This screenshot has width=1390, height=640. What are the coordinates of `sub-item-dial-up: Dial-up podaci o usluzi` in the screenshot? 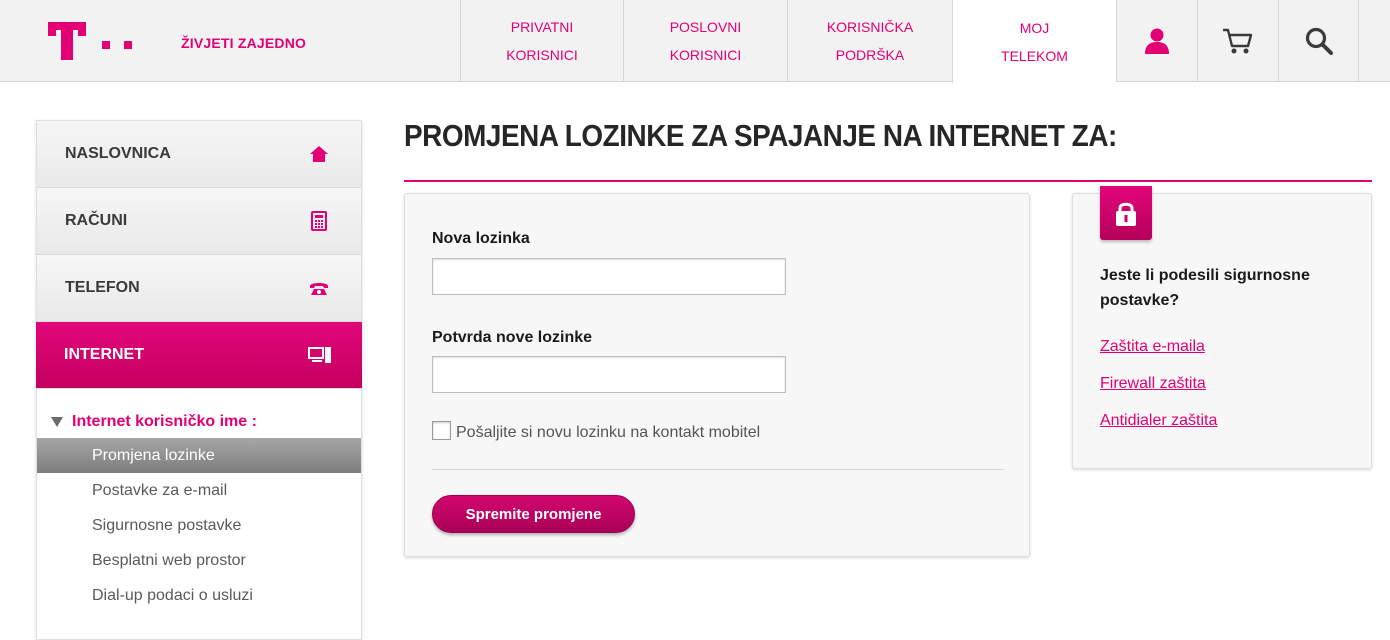 It's located at (199, 595).